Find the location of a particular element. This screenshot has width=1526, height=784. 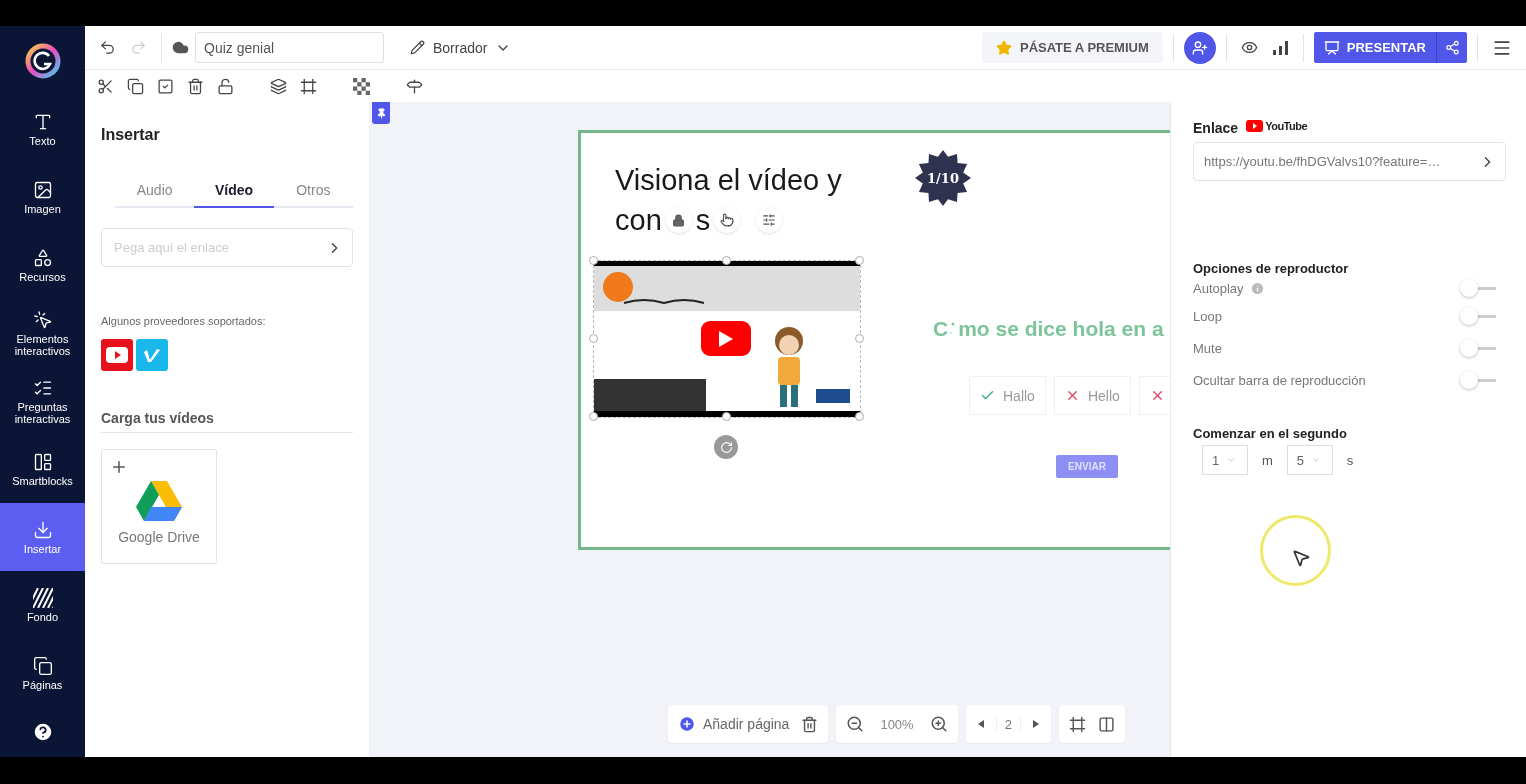

unit-label: m is located at coordinates (1267, 460).